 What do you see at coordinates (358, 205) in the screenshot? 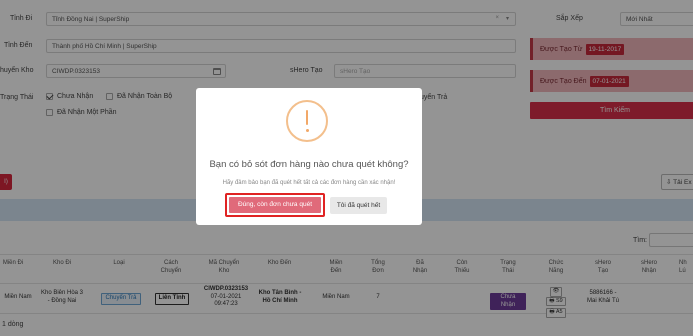
I see `cancel-button: Tôi đã quét hết` at bounding box center [358, 205].